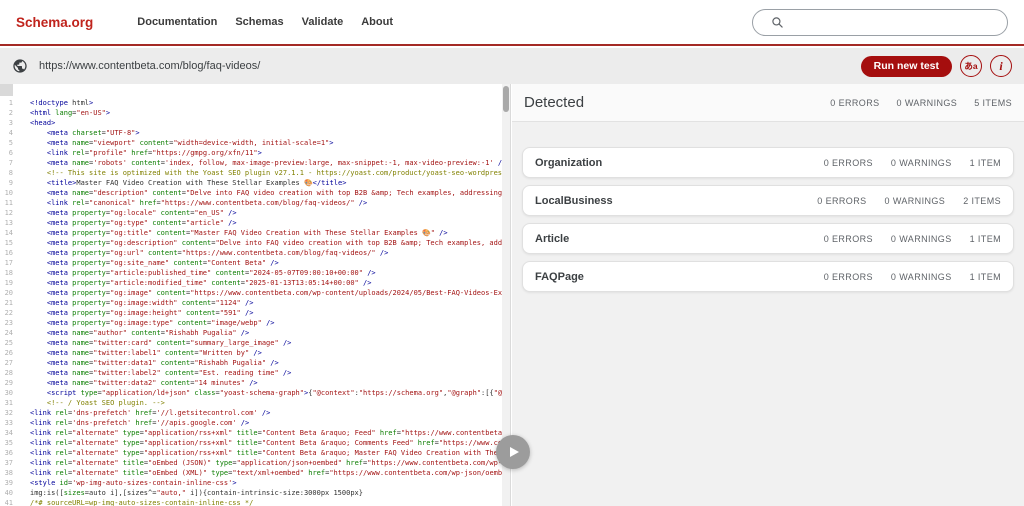 The width and height of the screenshot is (1024, 506). Describe the element at coordinates (8, 483) in the screenshot. I see `line-number: 39` at that location.